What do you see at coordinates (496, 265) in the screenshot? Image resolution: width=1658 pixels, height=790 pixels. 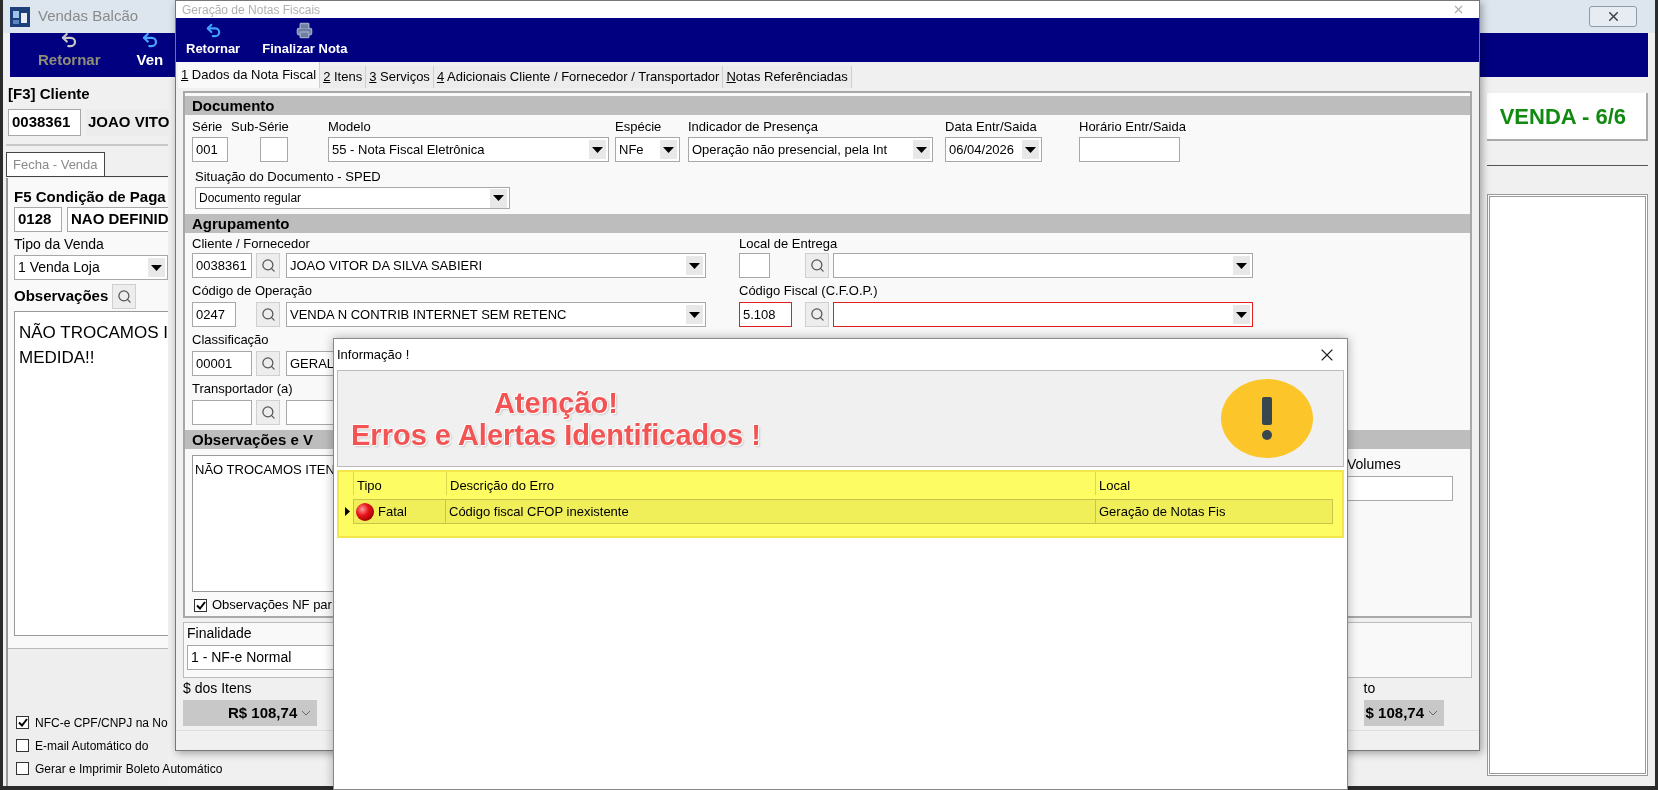 I see `dropdown: JOAO VITOR DA SILVA SABIERI` at bounding box center [496, 265].